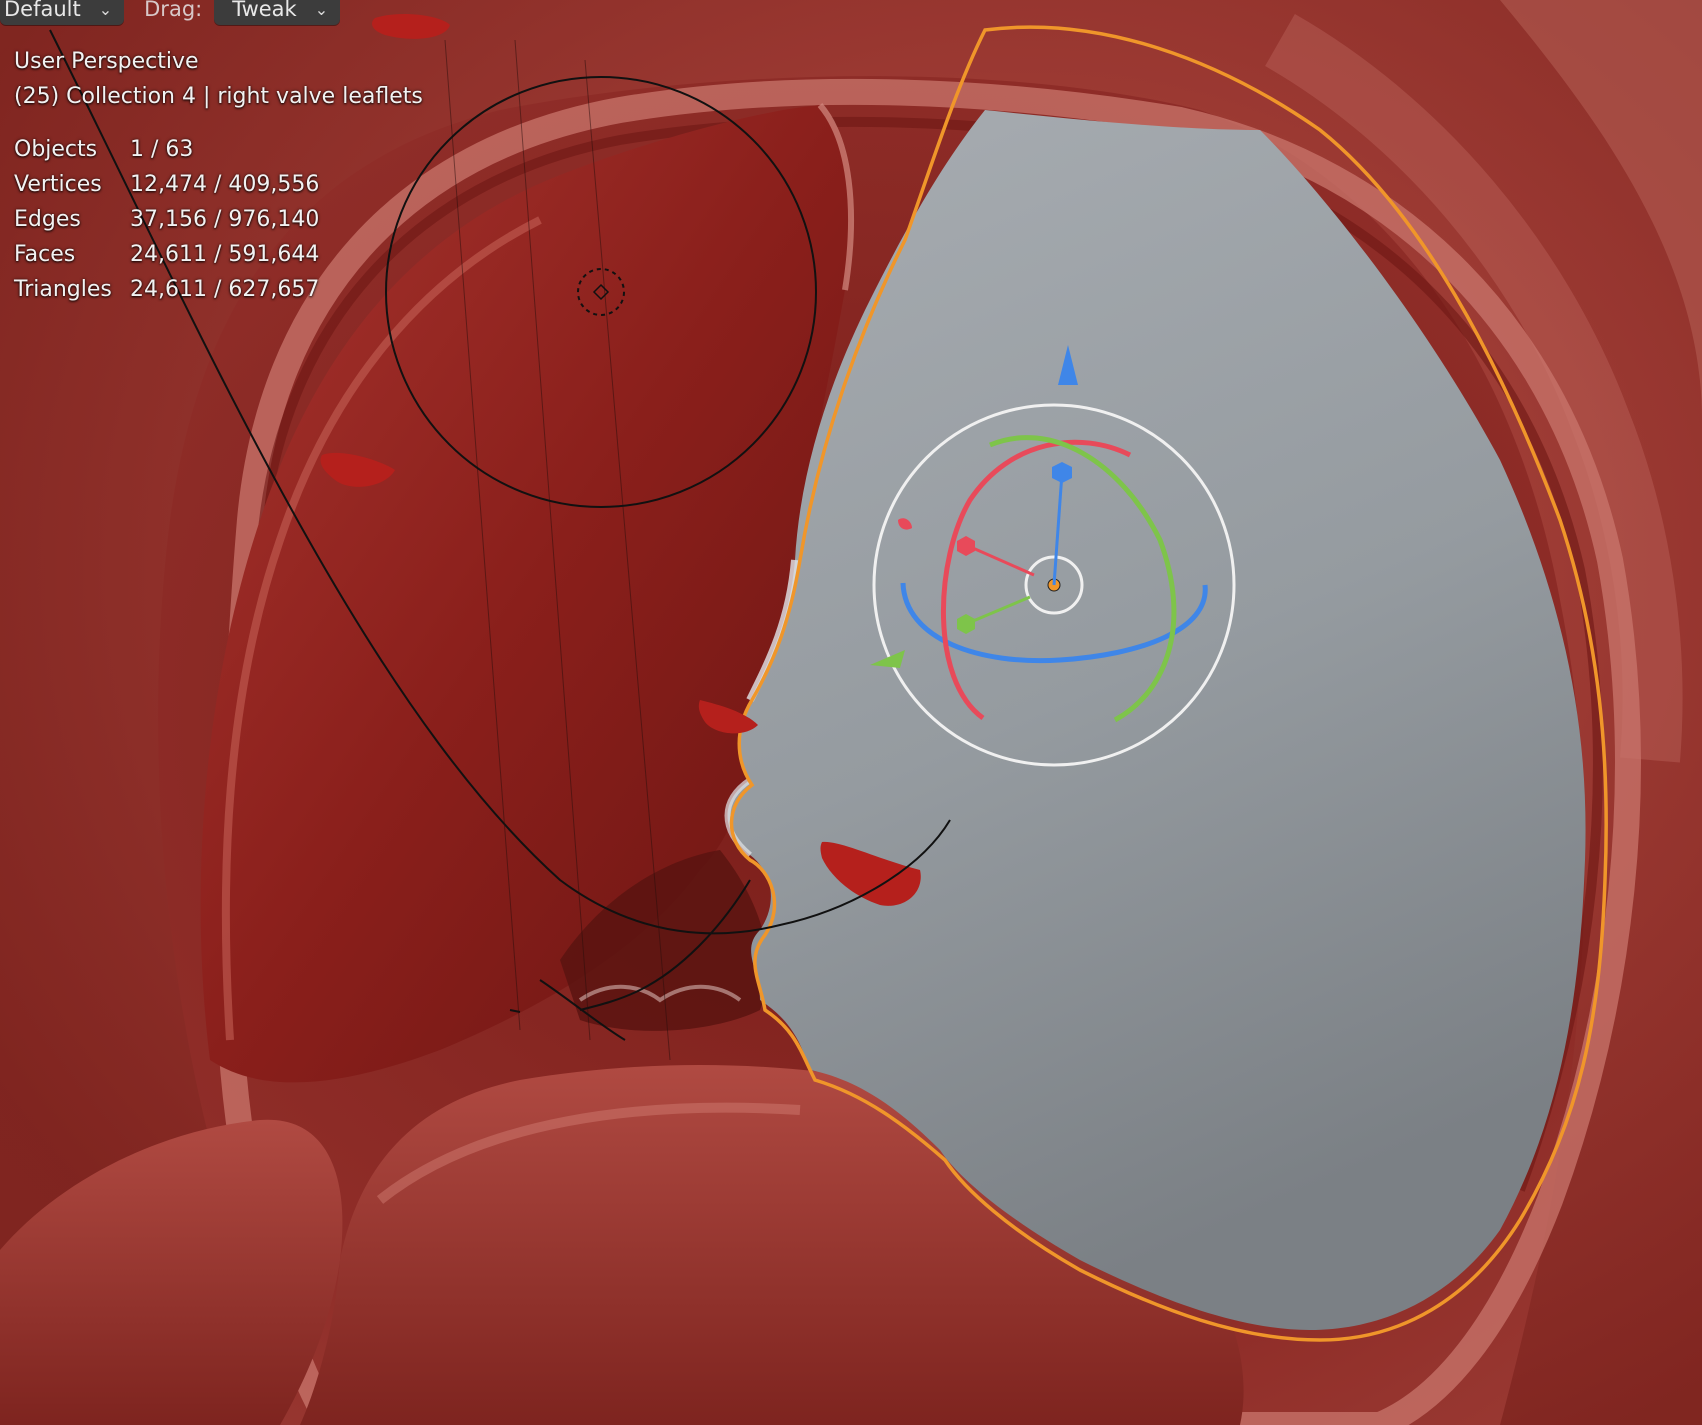 The height and width of the screenshot is (1425, 1702). Describe the element at coordinates (47, 219) in the screenshot. I see `stat-label: Edges` at that location.